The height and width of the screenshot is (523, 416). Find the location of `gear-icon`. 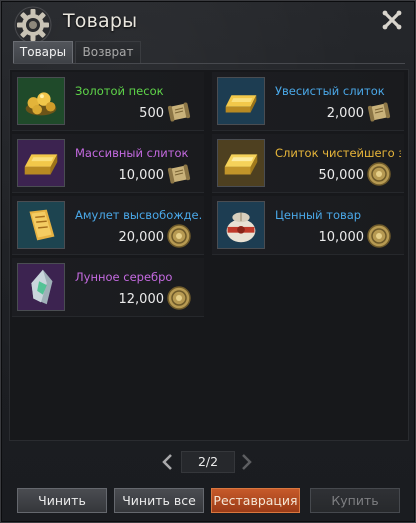

gear-icon is located at coordinates (33, 25).